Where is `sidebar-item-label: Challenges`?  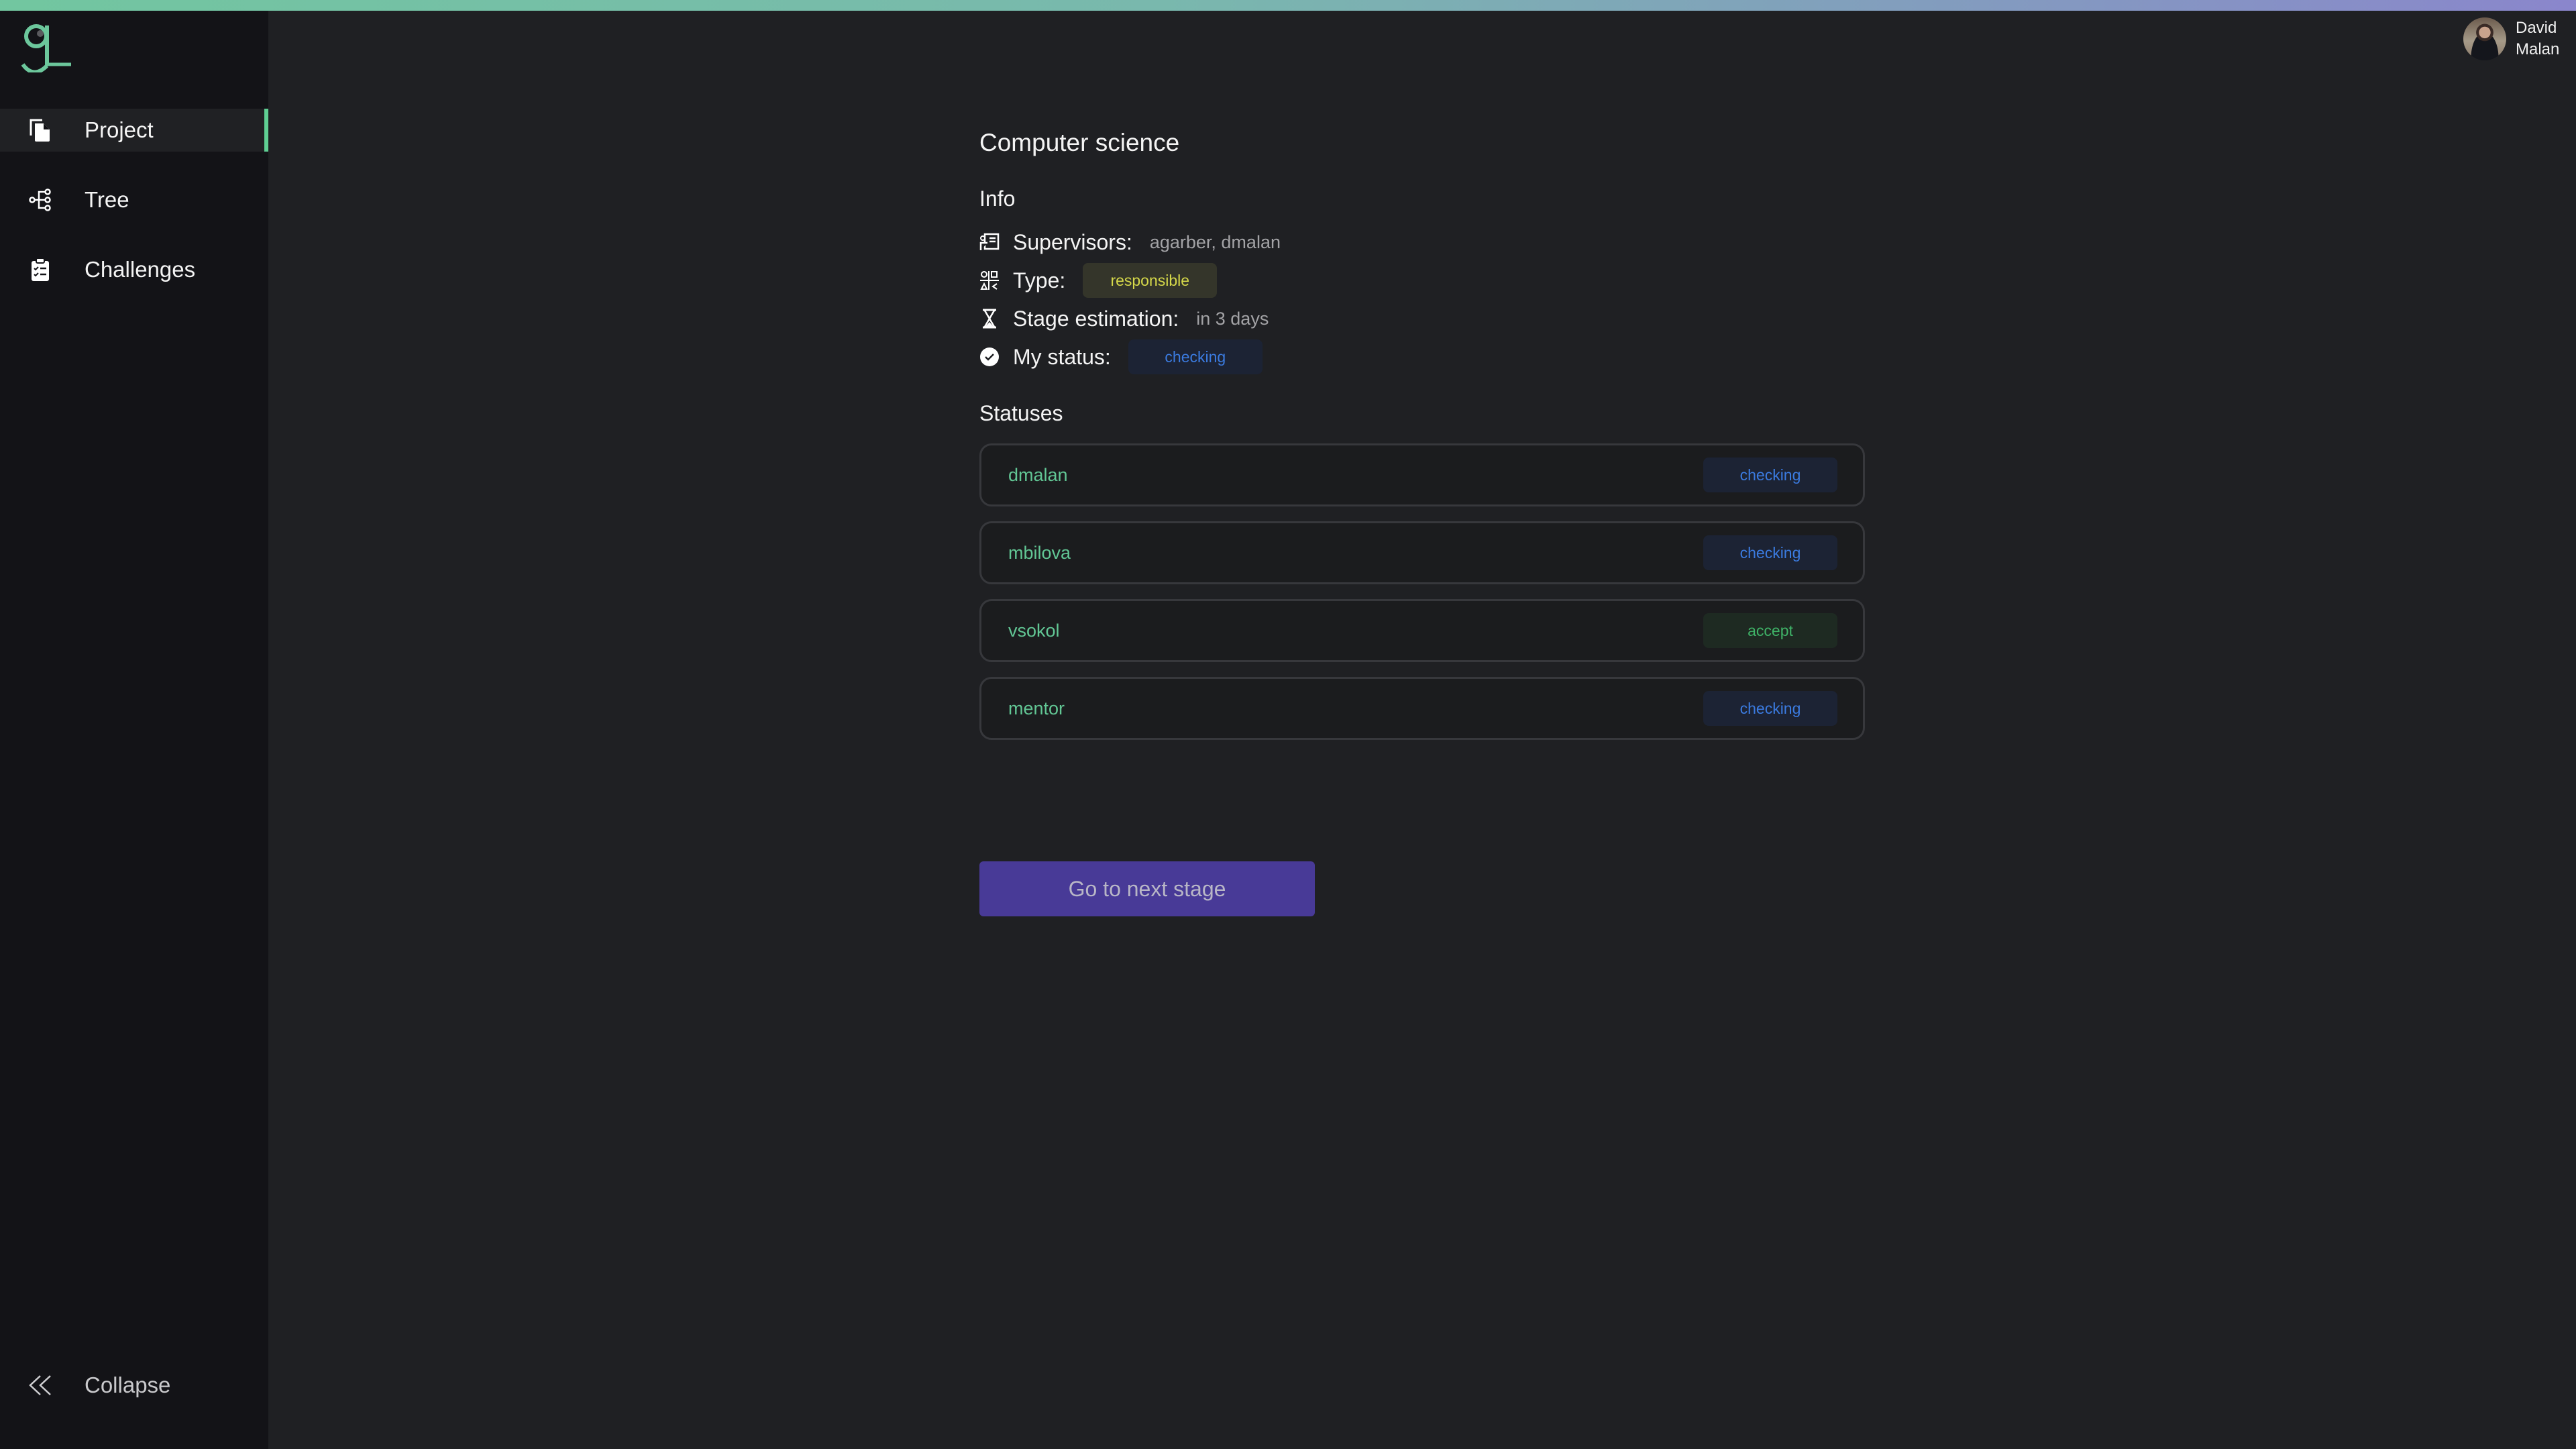
sidebar-item-label: Challenges is located at coordinates (140, 269).